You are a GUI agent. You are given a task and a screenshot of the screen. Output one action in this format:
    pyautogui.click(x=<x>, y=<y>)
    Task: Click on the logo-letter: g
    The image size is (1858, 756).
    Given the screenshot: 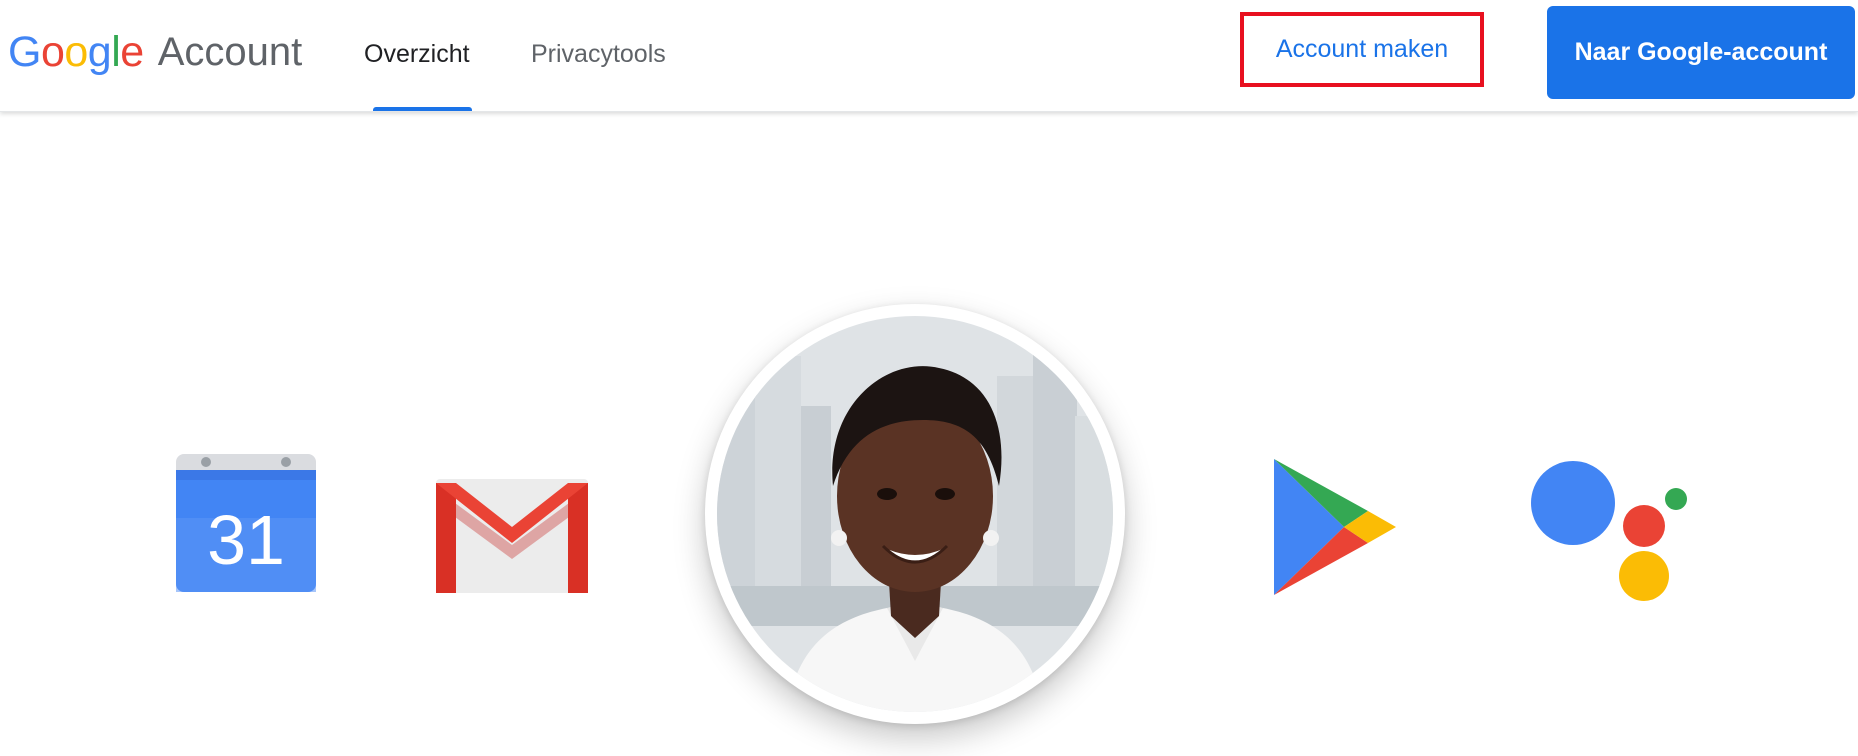 What is the action you would take?
    pyautogui.click(x=99, y=51)
    